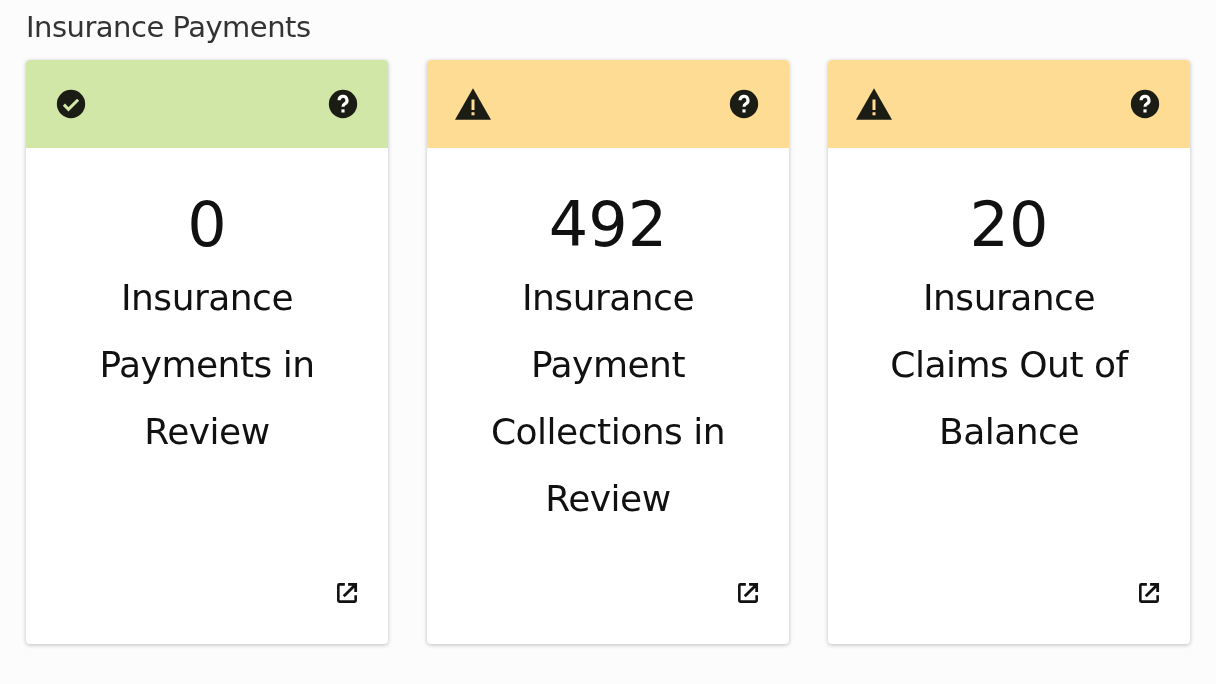  What do you see at coordinates (1009, 225) in the screenshot?
I see `metric-value: 20` at bounding box center [1009, 225].